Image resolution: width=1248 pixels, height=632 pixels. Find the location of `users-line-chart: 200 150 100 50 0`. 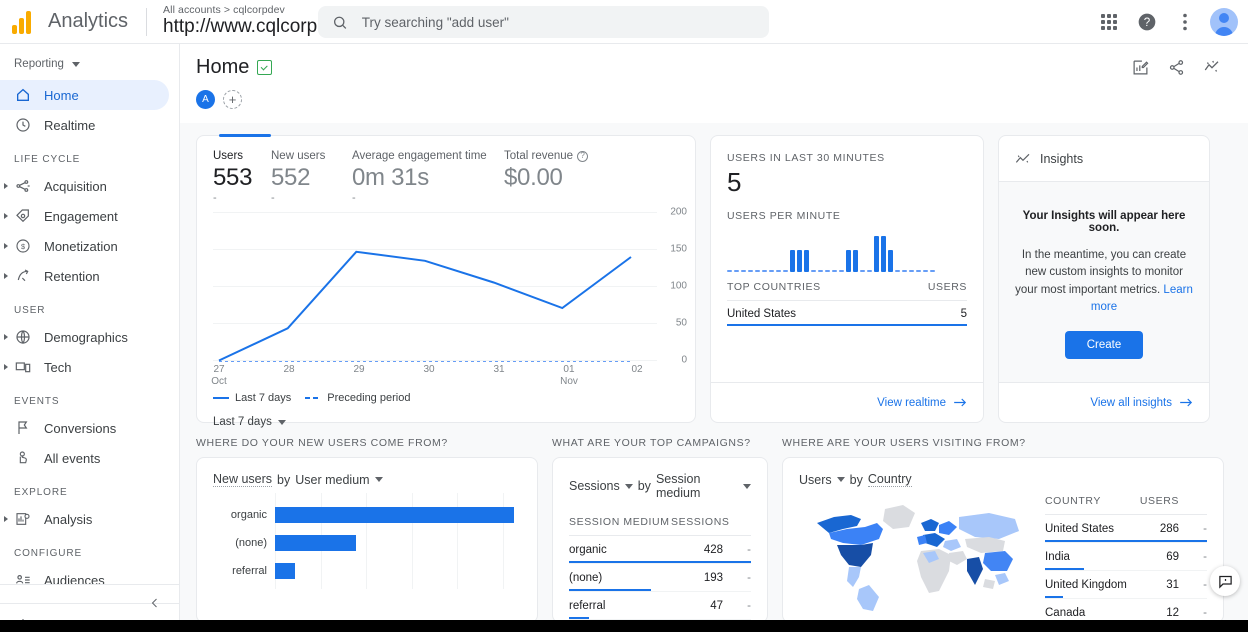

users-line-chart: 200 150 100 50 0 is located at coordinates (450, 286).